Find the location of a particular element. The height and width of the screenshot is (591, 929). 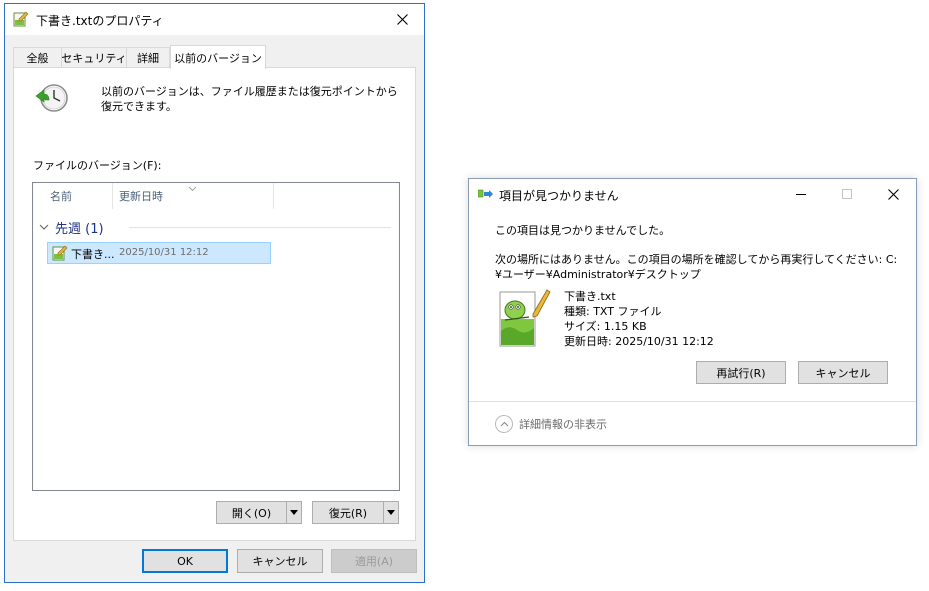

sort-down-icon is located at coordinates (192, 188).